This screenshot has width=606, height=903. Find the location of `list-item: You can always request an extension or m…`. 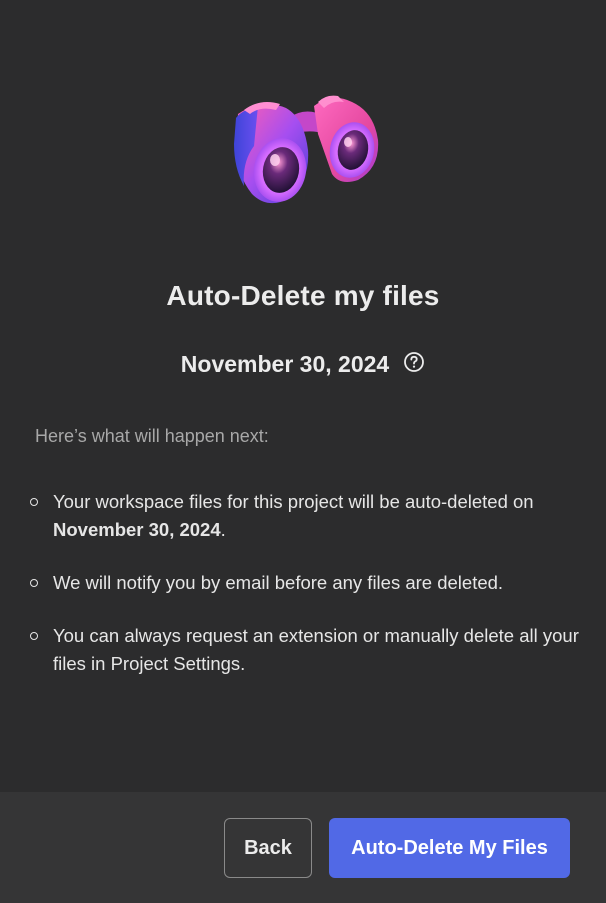

list-item: You can always request an extension or m… is located at coordinates (305, 650).